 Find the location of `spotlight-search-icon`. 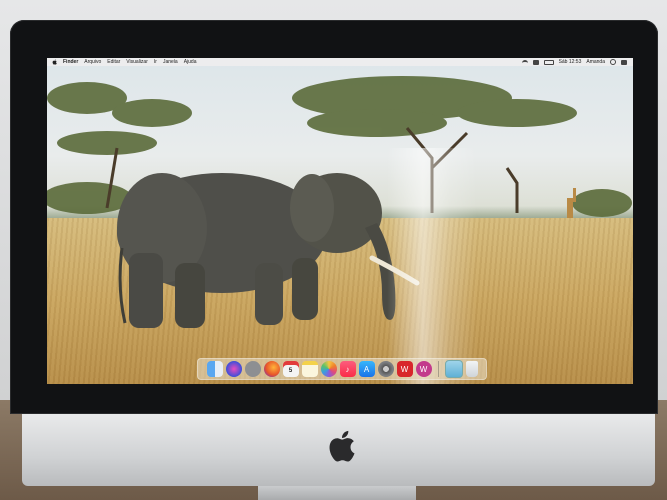

spotlight-search-icon is located at coordinates (613, 62).